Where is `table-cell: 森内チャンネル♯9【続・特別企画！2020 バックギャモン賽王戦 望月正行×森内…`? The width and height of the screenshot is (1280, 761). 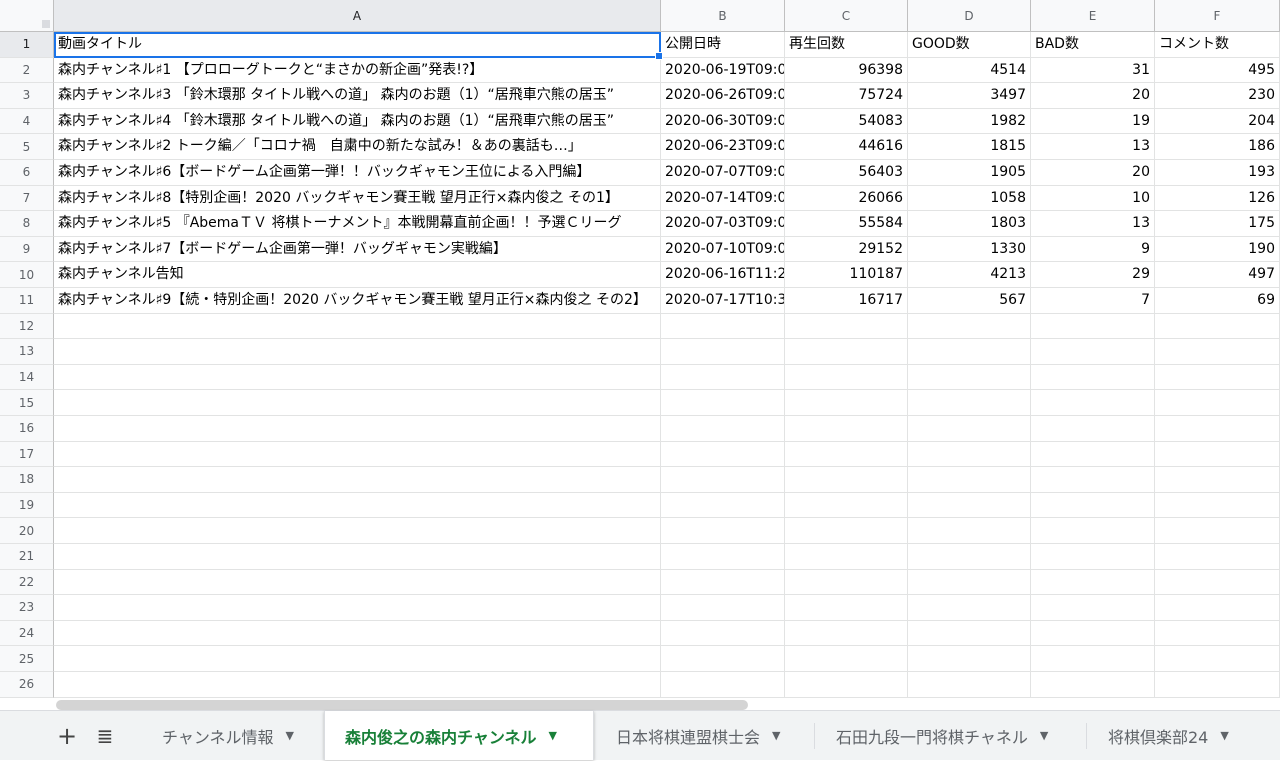 table-cell: 森内チャンネル♯9【続・特別企画！2020 バックギャモン賽王戦 望月正行×森内… is located at coordinates (357, 301).